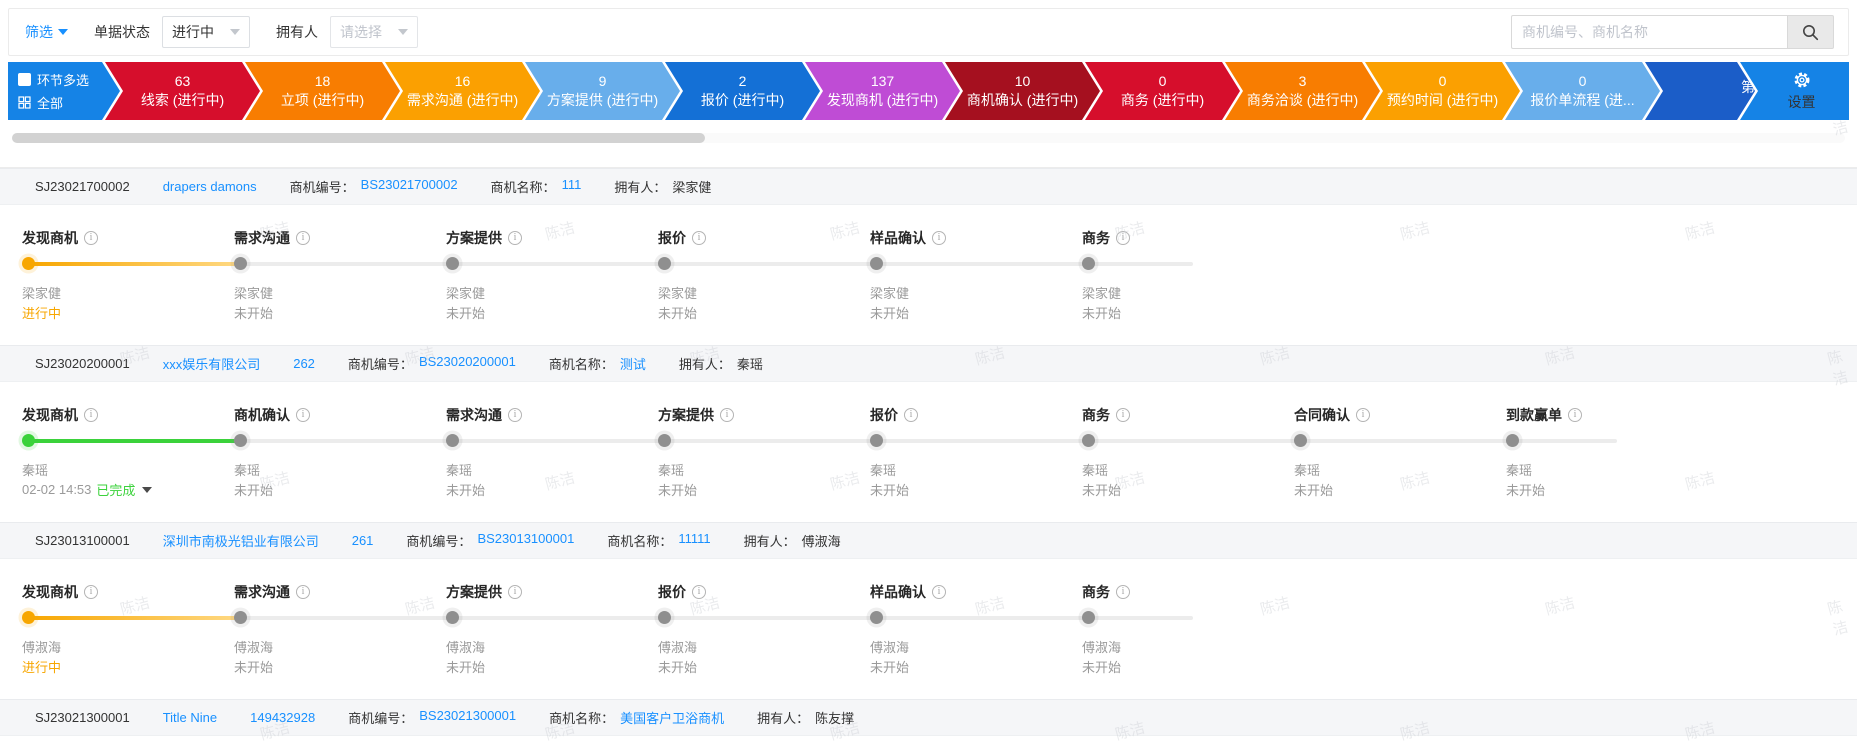  What do you see at coordinates (467, 363) in the screenshot?
I see `record-code-value: BS23020200001` at bounding box center [467, 363].